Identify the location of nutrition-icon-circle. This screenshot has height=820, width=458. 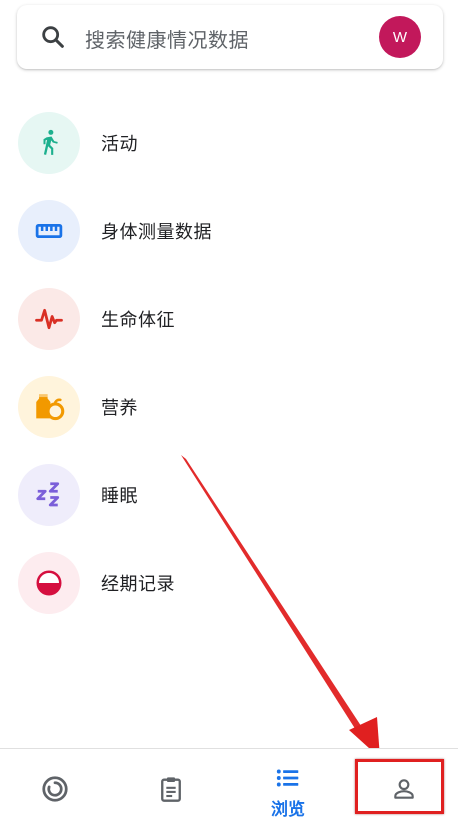
(49, 407).